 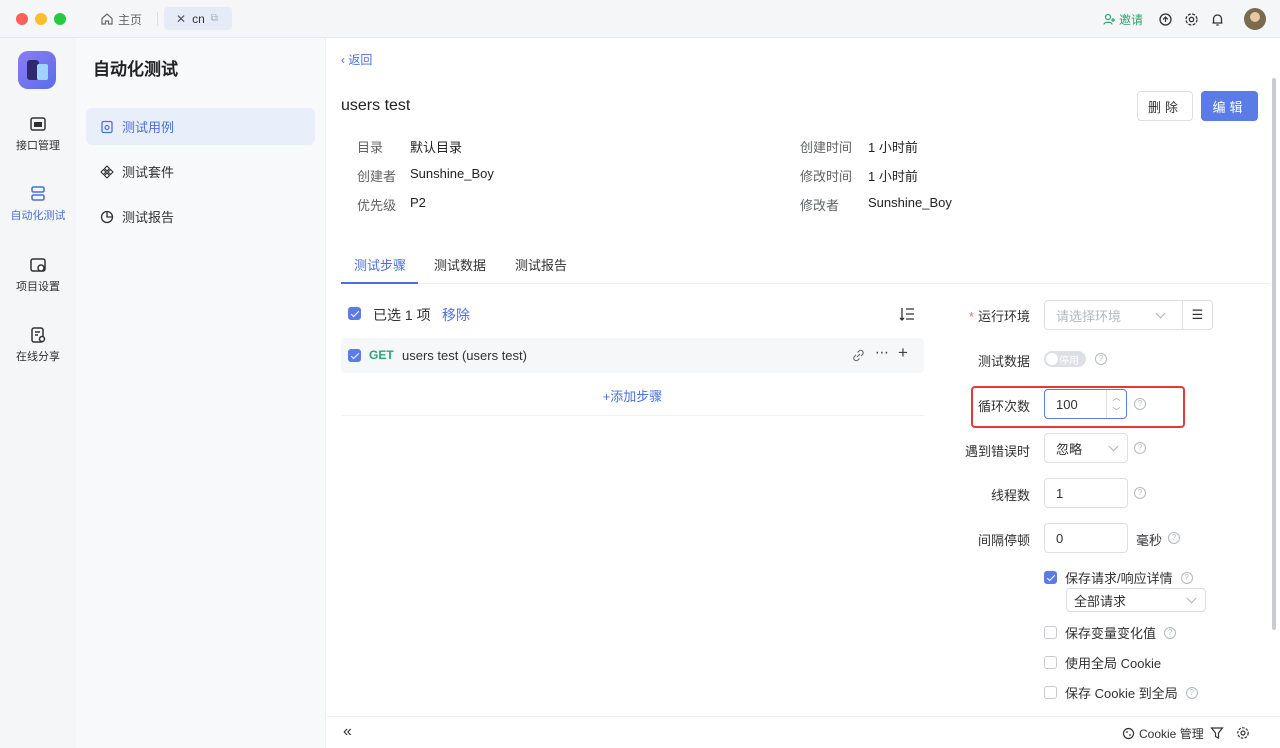 I want to click on api-icon, so click(x=38, y=124).